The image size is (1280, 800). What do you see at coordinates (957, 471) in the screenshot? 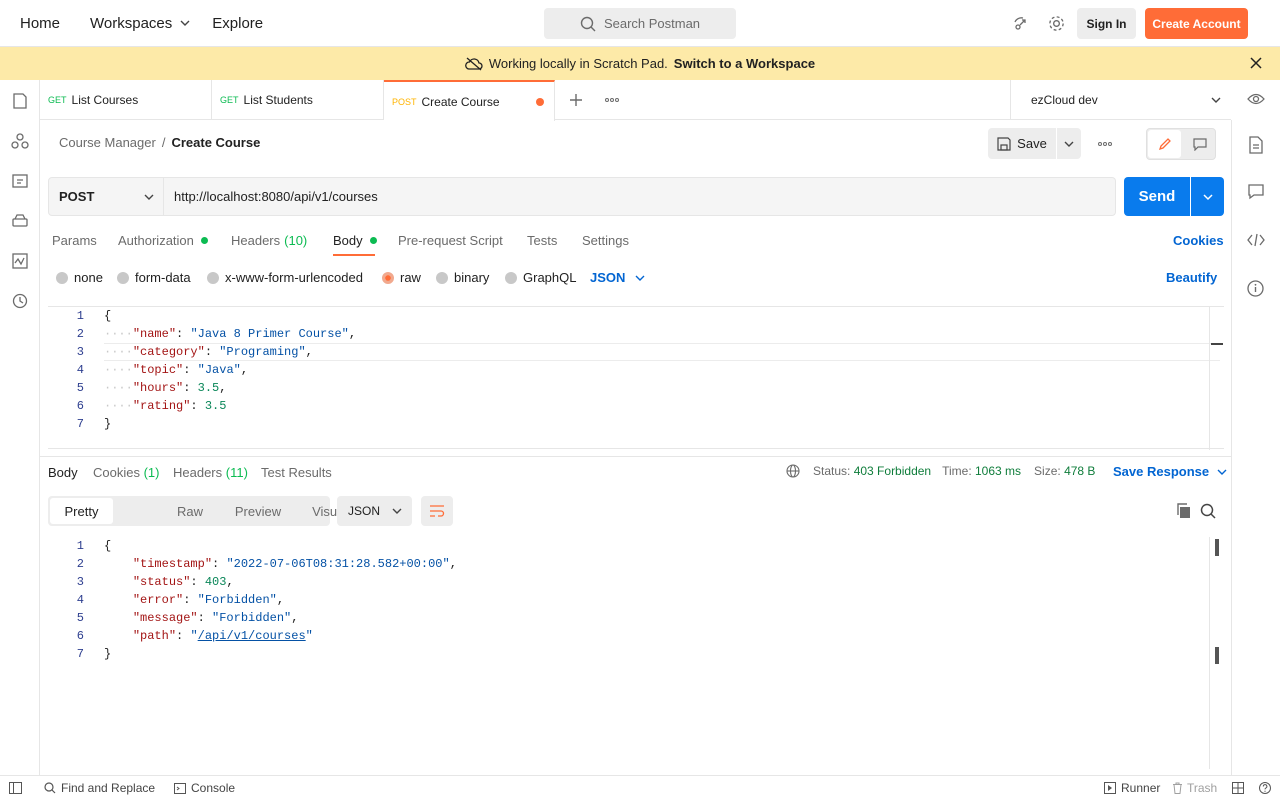
I see `time-label: Time:` at bounding box center [957, 471].